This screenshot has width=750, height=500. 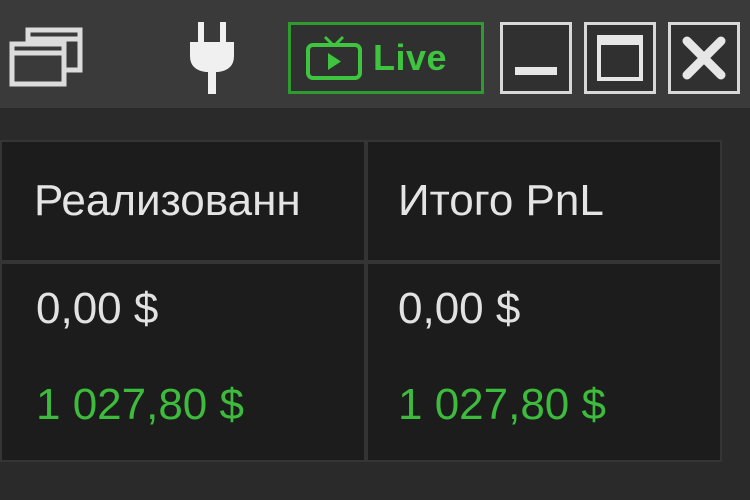 I want to click on plug-icon, so click(x=212, y=58).